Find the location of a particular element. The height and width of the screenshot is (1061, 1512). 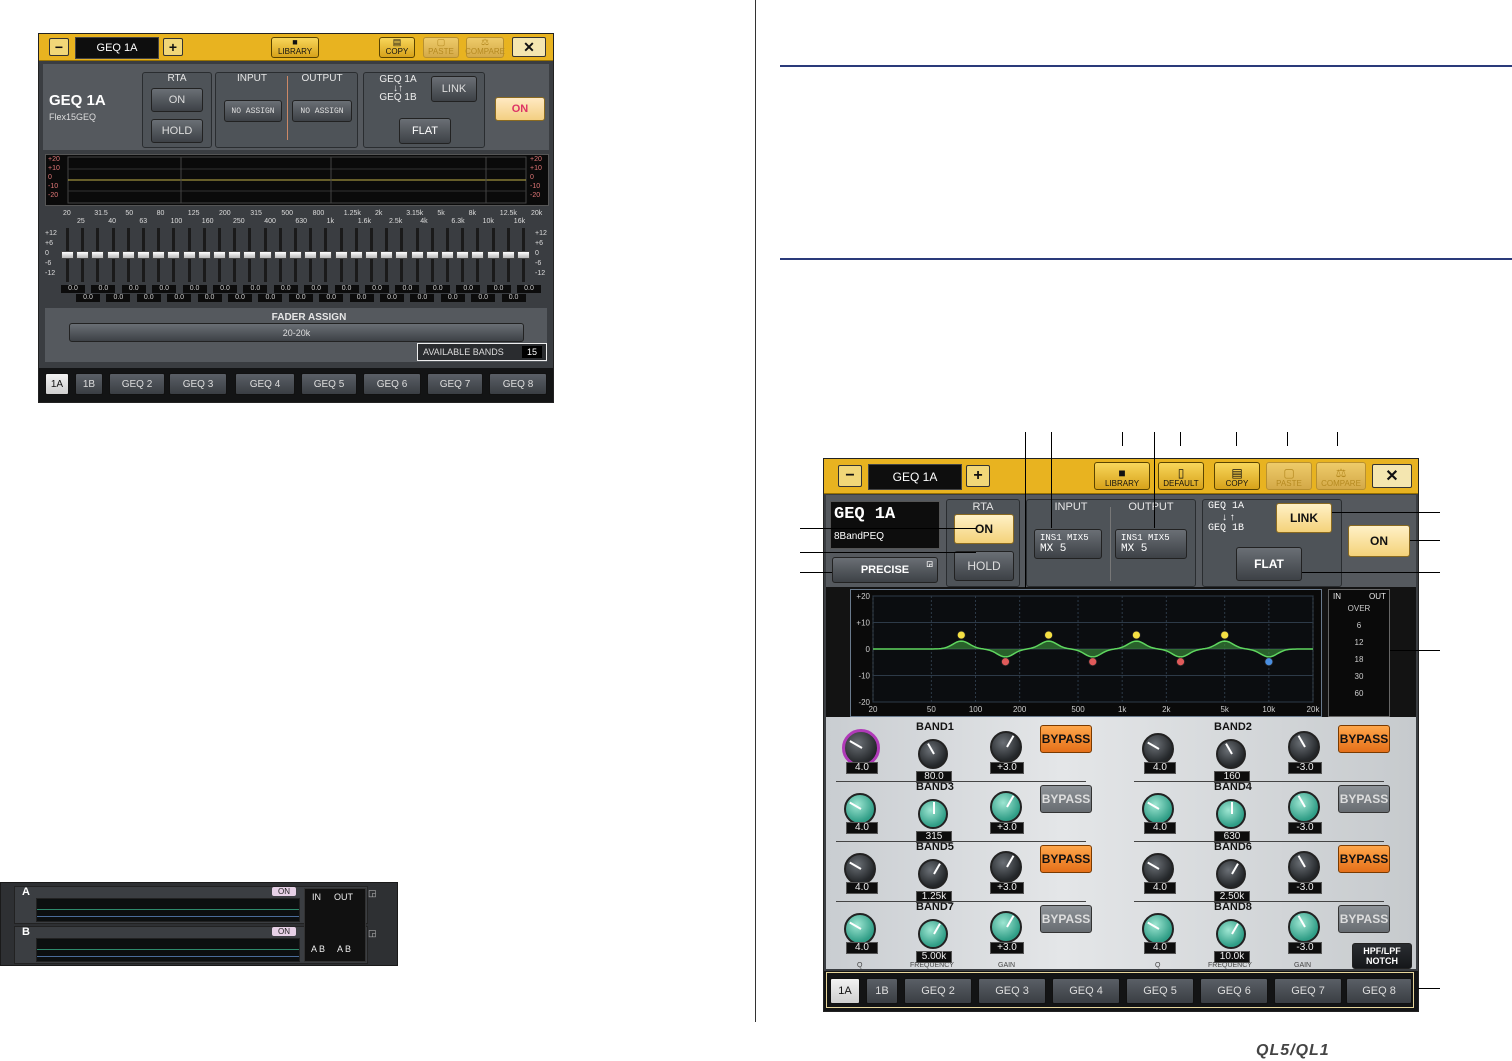

rta-on-button: ON is located at coordinates (177, 100).